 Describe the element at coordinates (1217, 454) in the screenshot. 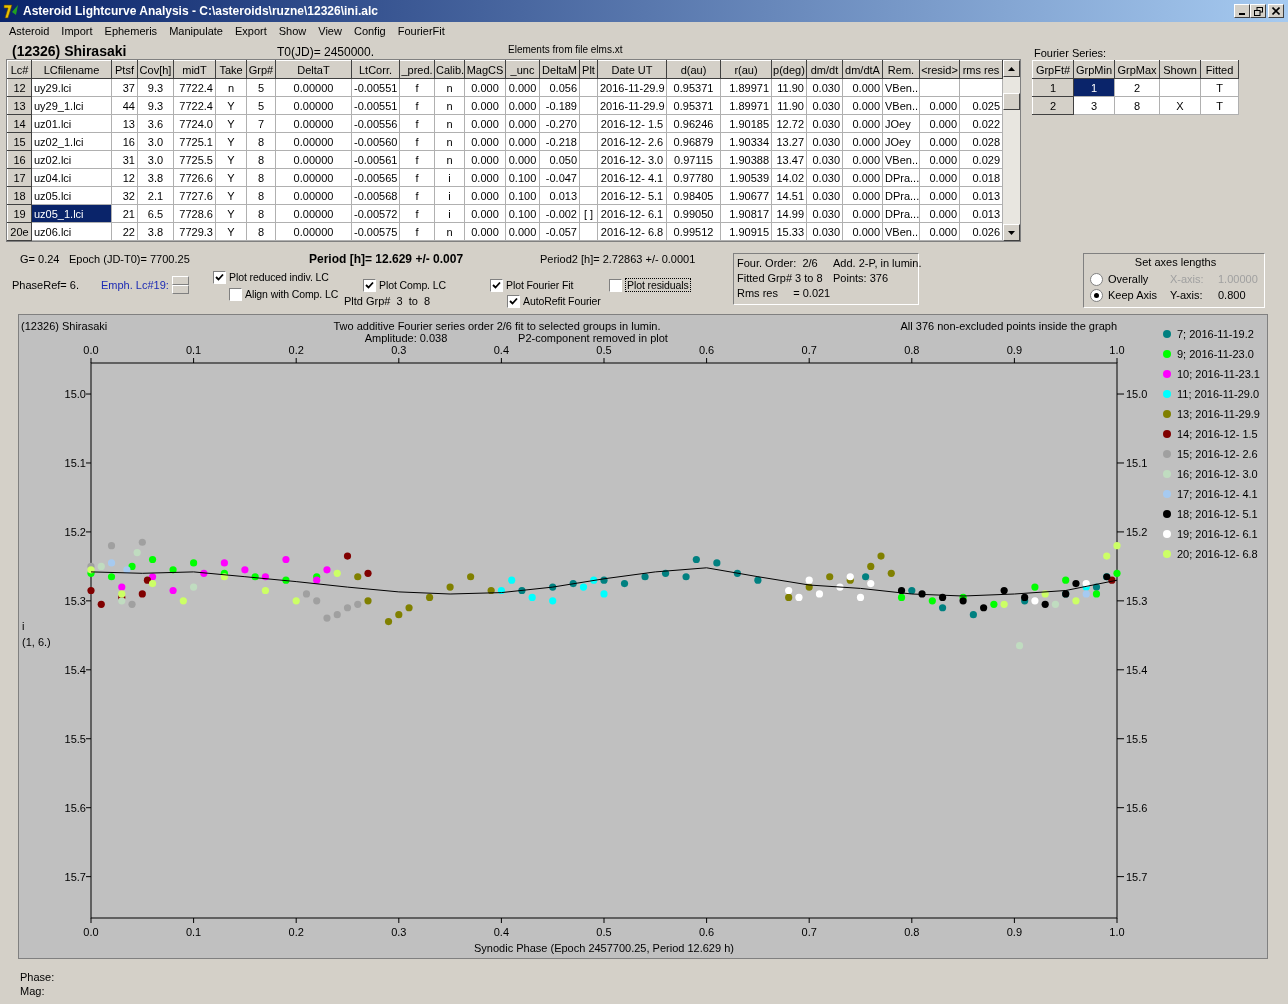

I see `legend-label: 15; 2016-12- 2.6` at that location.